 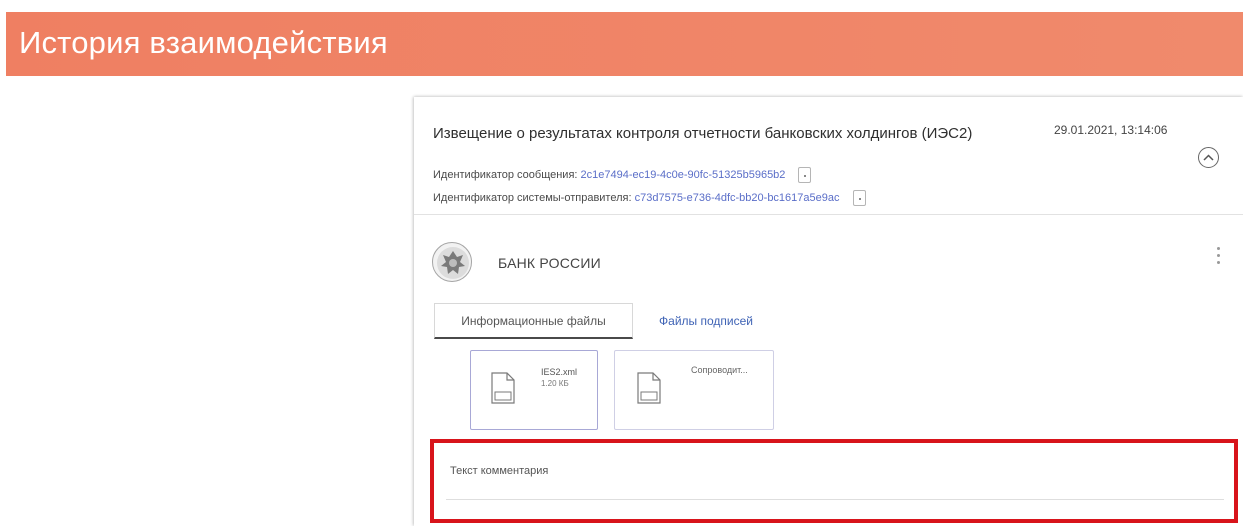 What do you see at coordinates (203, 42) in the screenshot?
I see `page-title: История взаимодействия` at bounding box center [203, 42].